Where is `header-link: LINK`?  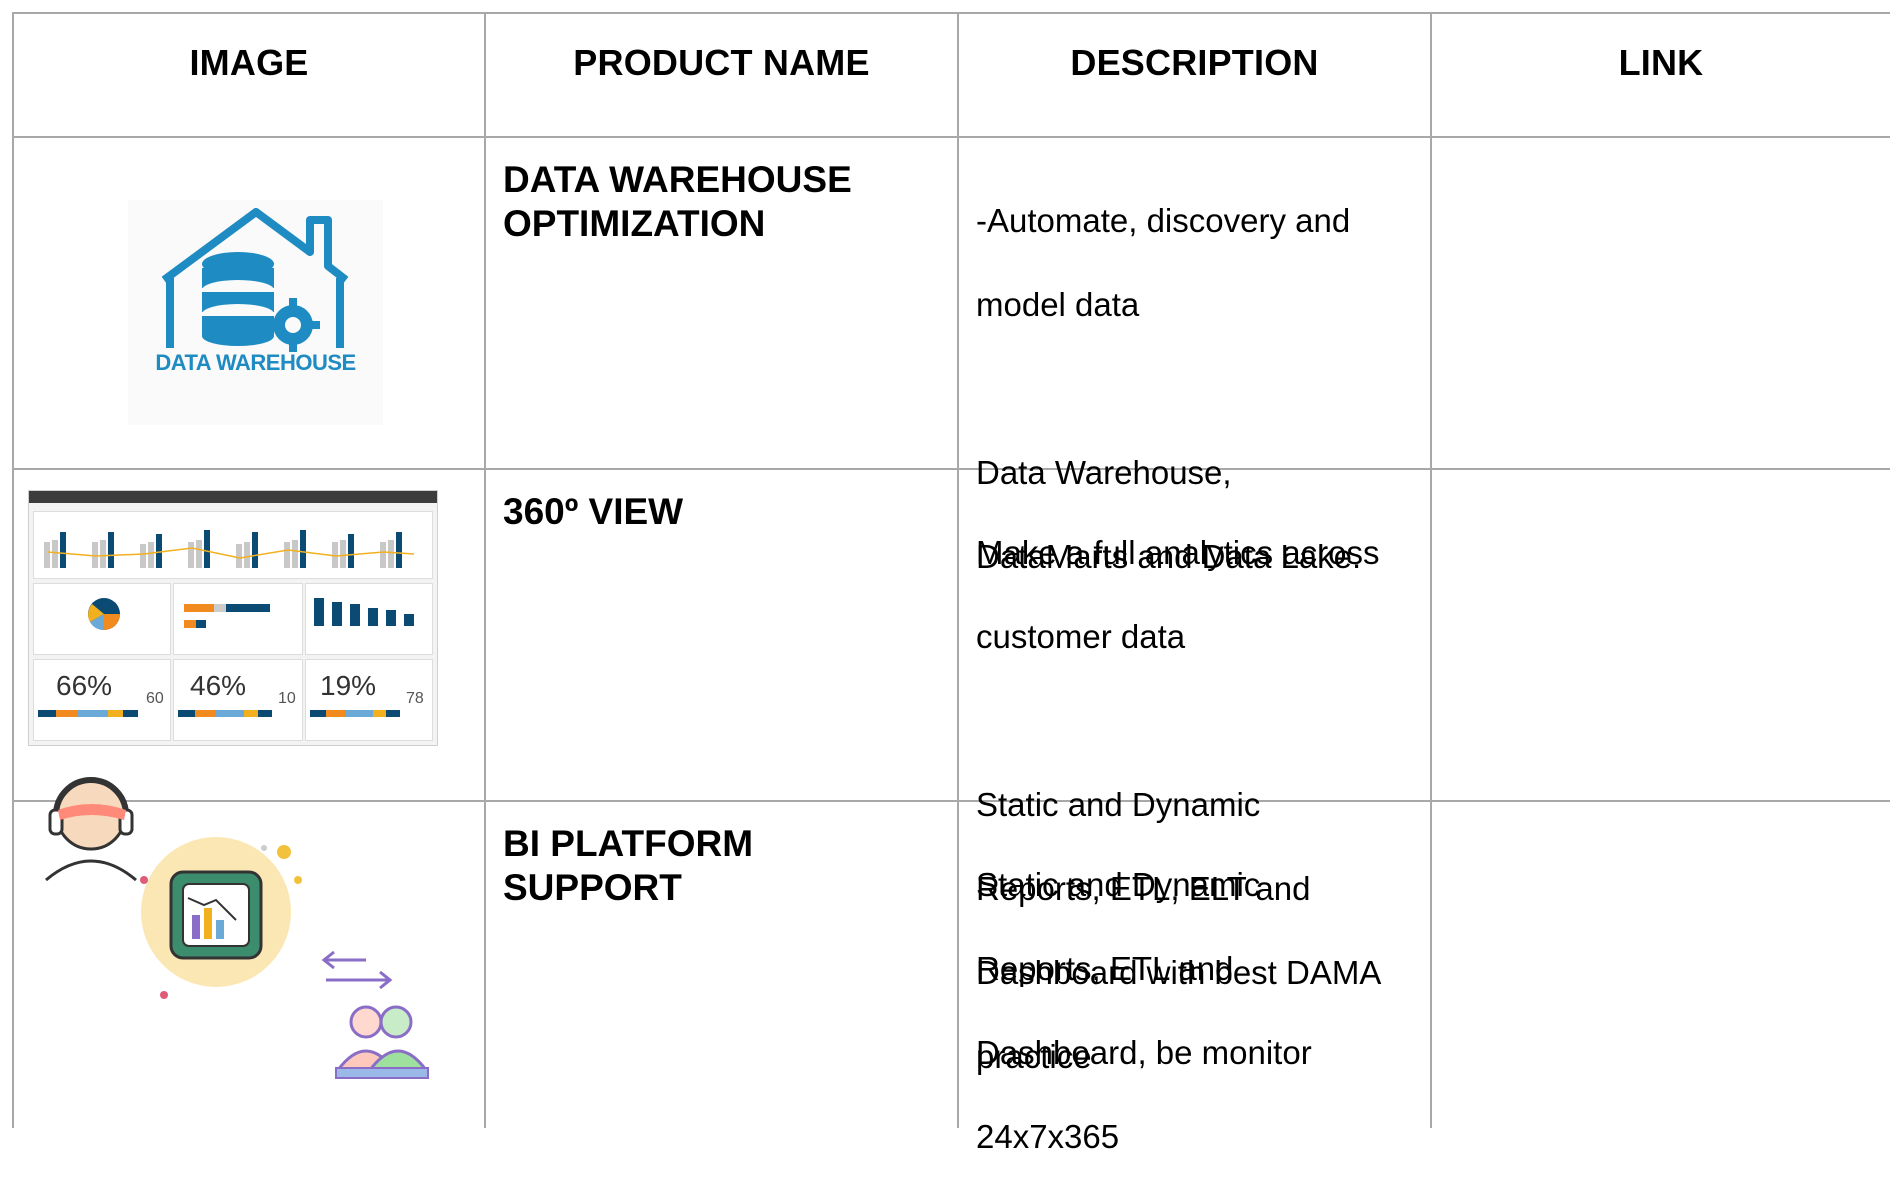 header-link: LINK is located at coordinates (1661, 62).